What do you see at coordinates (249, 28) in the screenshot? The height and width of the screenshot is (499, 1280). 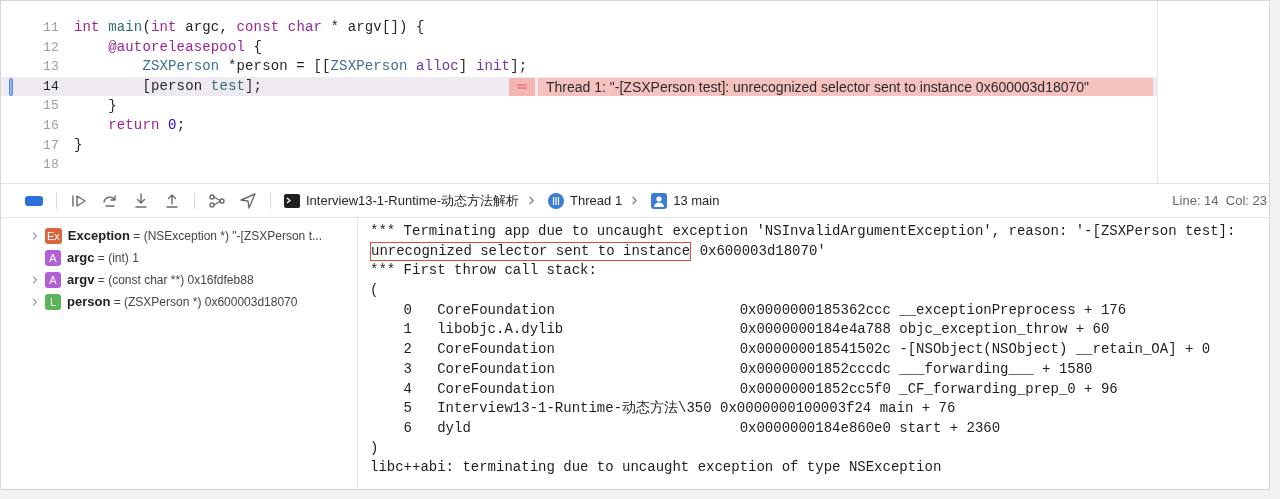 I see `code-line: int main(int argc, const char * argv[]) {` at bounding box center [249, 28].